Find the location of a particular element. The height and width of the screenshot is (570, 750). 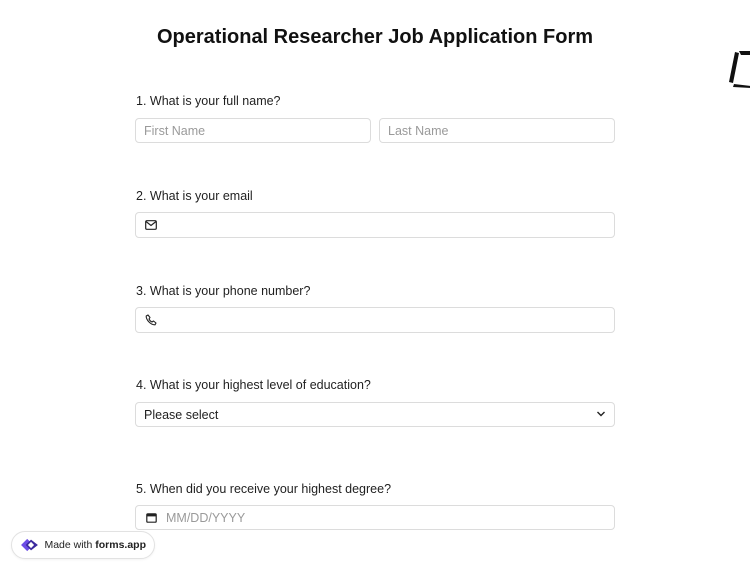

forms-app-logo-icon is located at coordinates (29, 545).